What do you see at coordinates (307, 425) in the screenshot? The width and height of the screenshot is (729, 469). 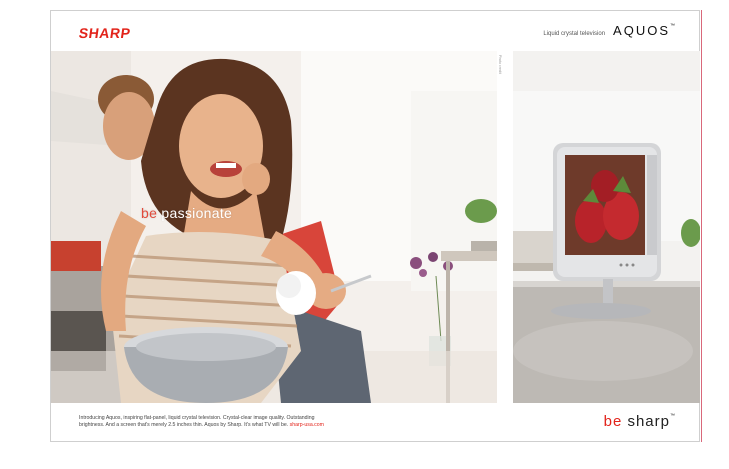 I see `website-link: sharp-usa.com` at bounding box center [307, 425].